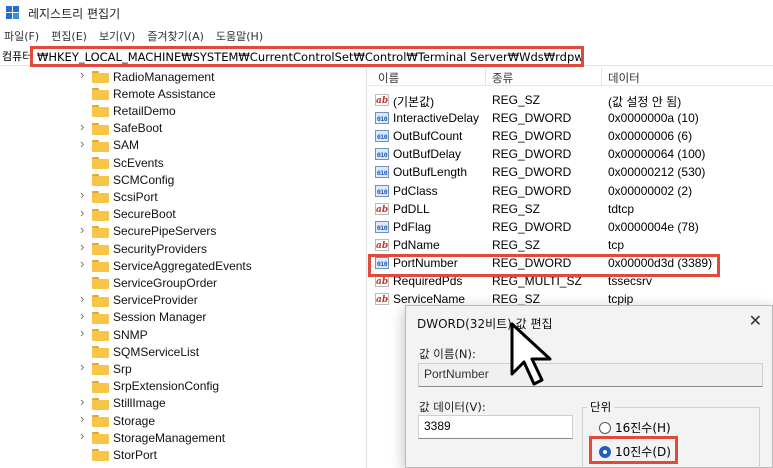 This screenshot has height=468, width=773. What do you see at coordinates (182, 403) in the screenshot?
I see `tree-item: › StillImage` at bounding box center [182, 403].